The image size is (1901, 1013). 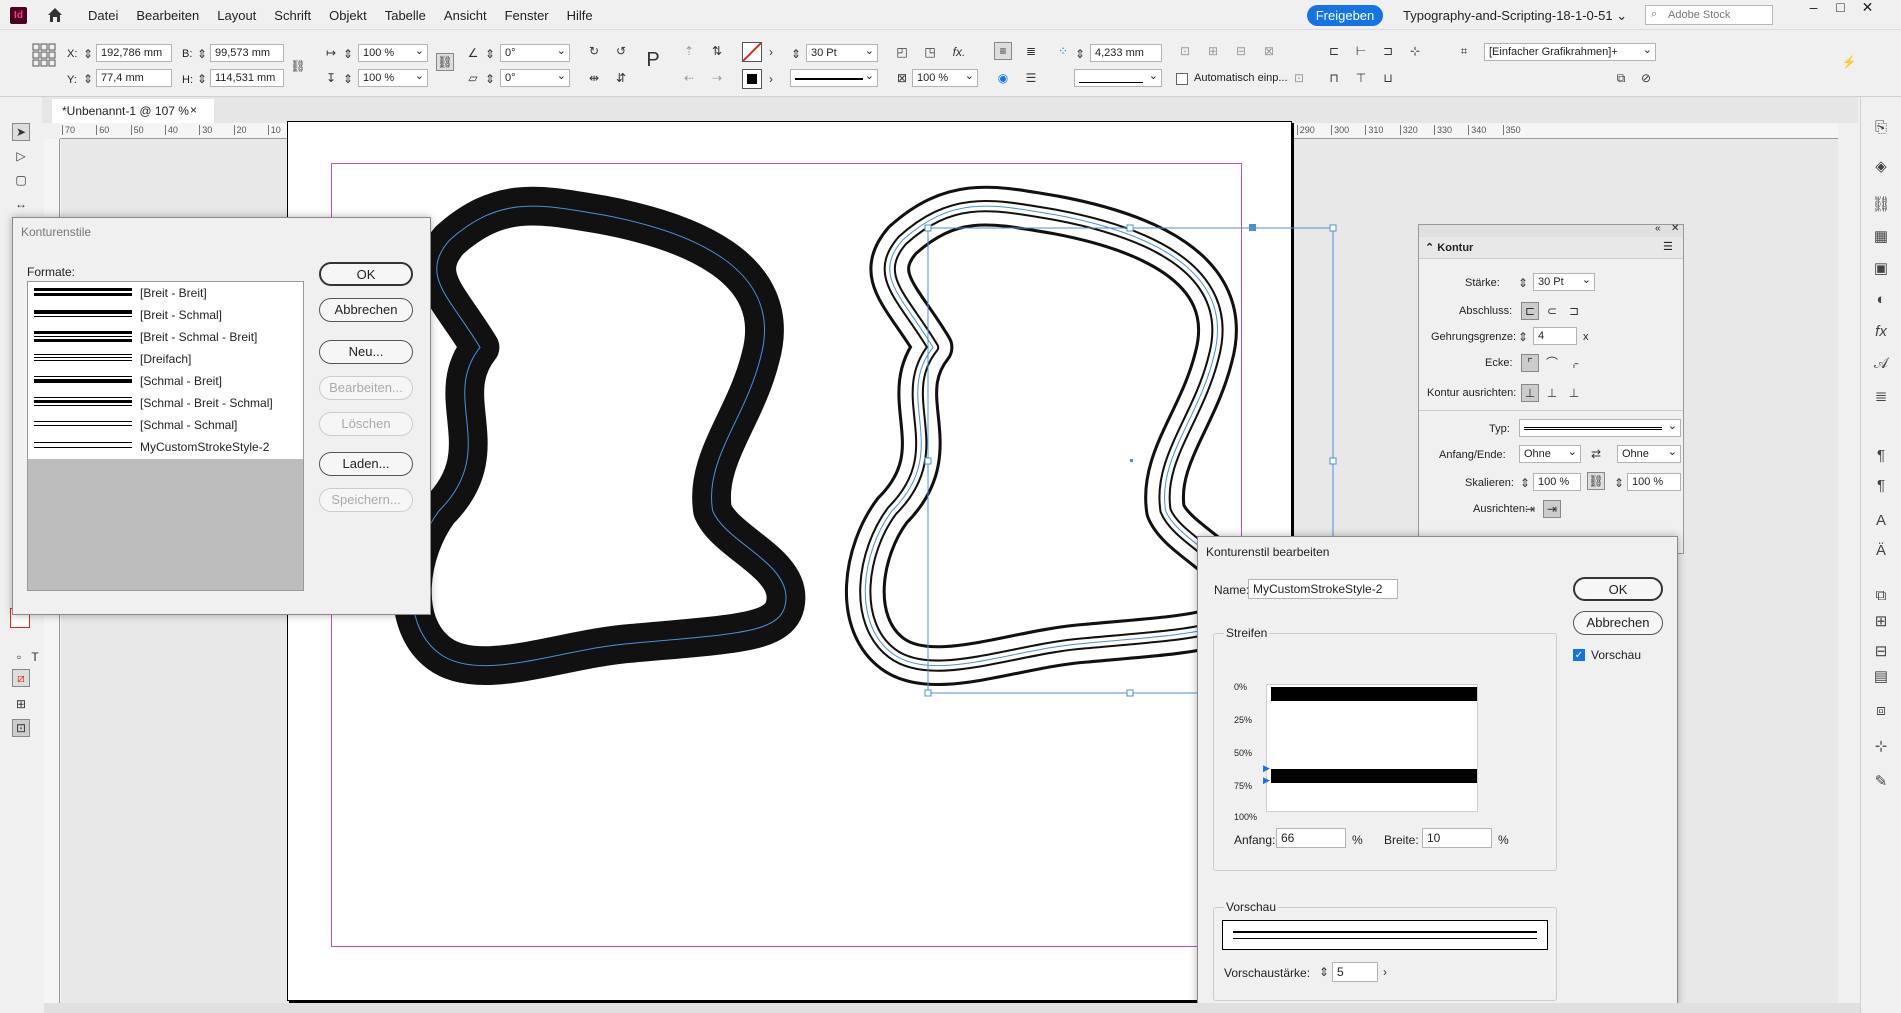 I want to click on format-name: [Dreifach], so click(x=166, y=359).